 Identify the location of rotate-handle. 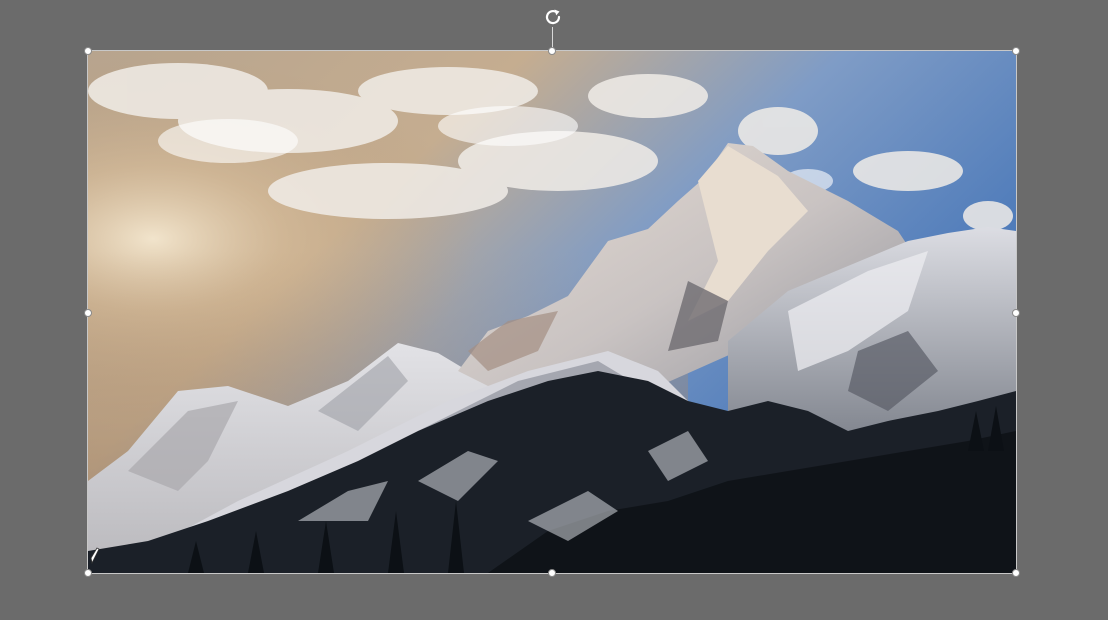
(553, 17).